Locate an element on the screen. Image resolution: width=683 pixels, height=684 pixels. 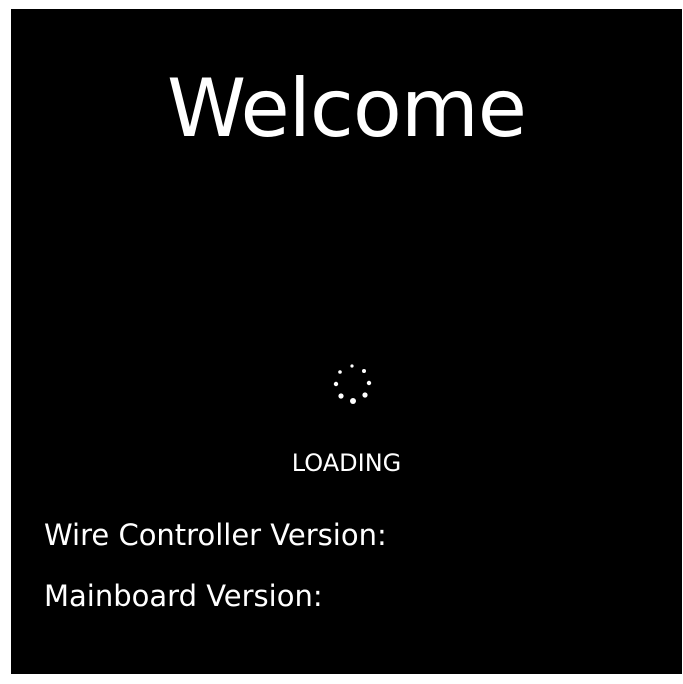
loading-spinner-icon is located at coordinates (352, 384).